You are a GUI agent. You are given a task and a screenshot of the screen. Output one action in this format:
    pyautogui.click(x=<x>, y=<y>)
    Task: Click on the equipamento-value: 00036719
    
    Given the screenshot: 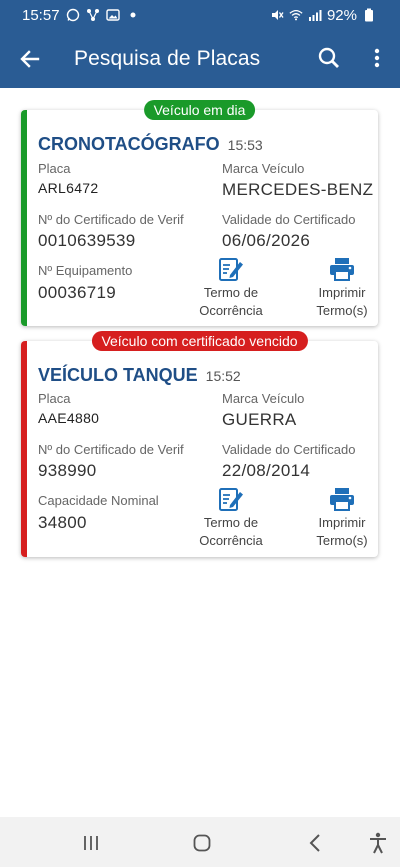 What is the action you would take?
    pyautogui.click(x=77, y=292)
    